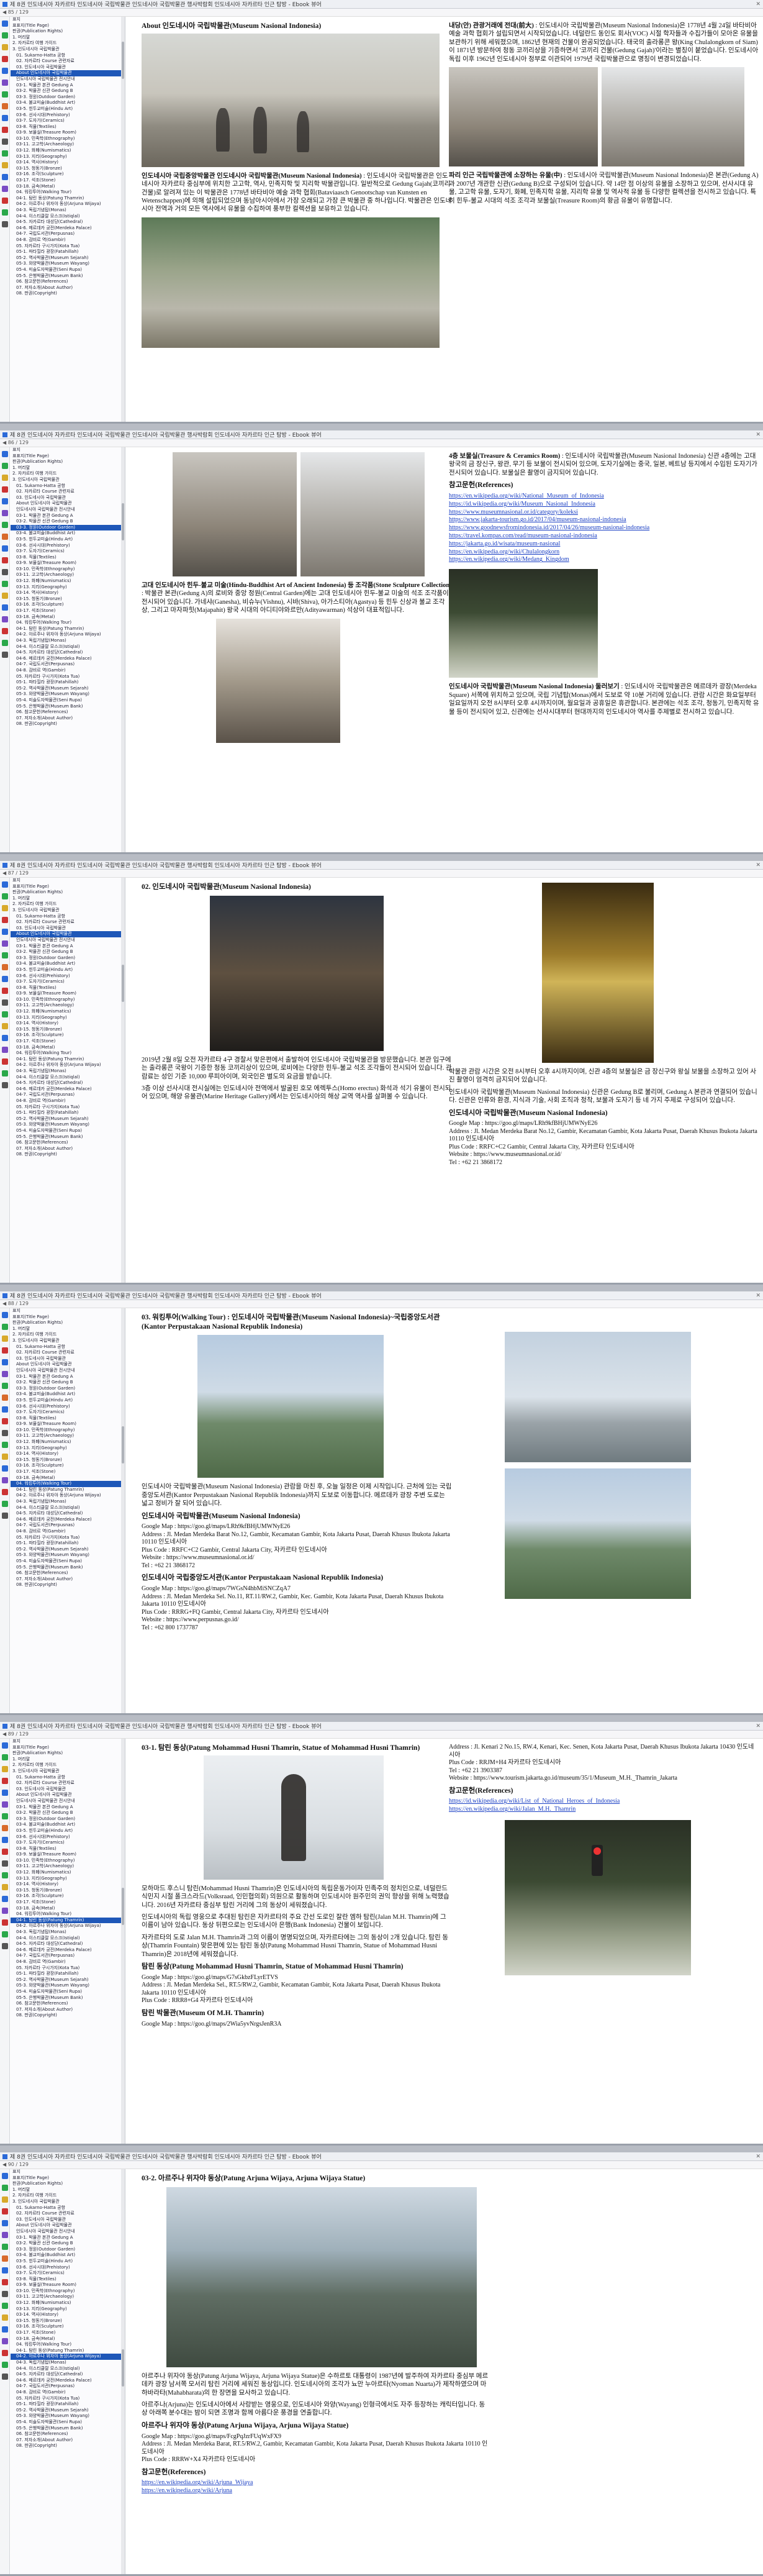  What do you see at coordinates (4, 1804) in the screenshot?
I see `zoom-out-icon` at bounding box center [4, 1804].